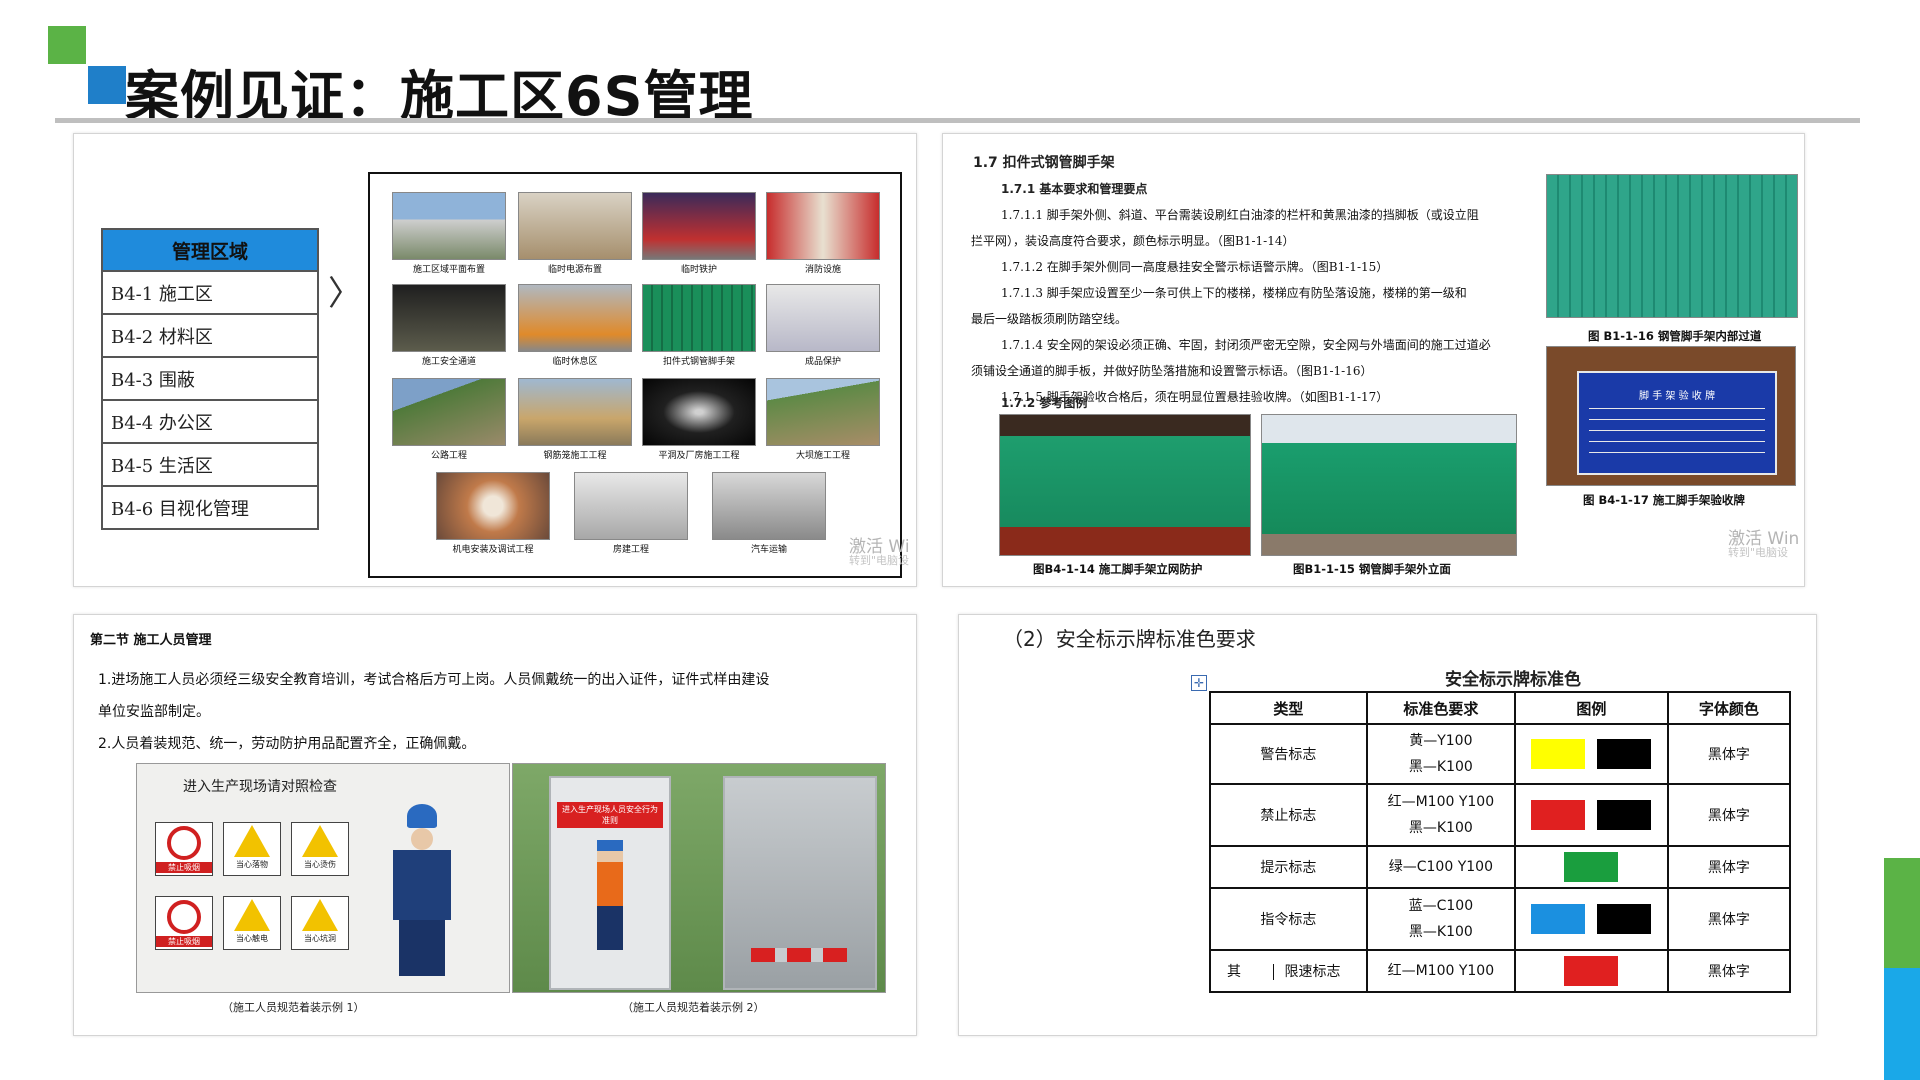 The height and width of the screenshot is (1080, 1920). I want to click on product-protection-photo, so click(823, 318).